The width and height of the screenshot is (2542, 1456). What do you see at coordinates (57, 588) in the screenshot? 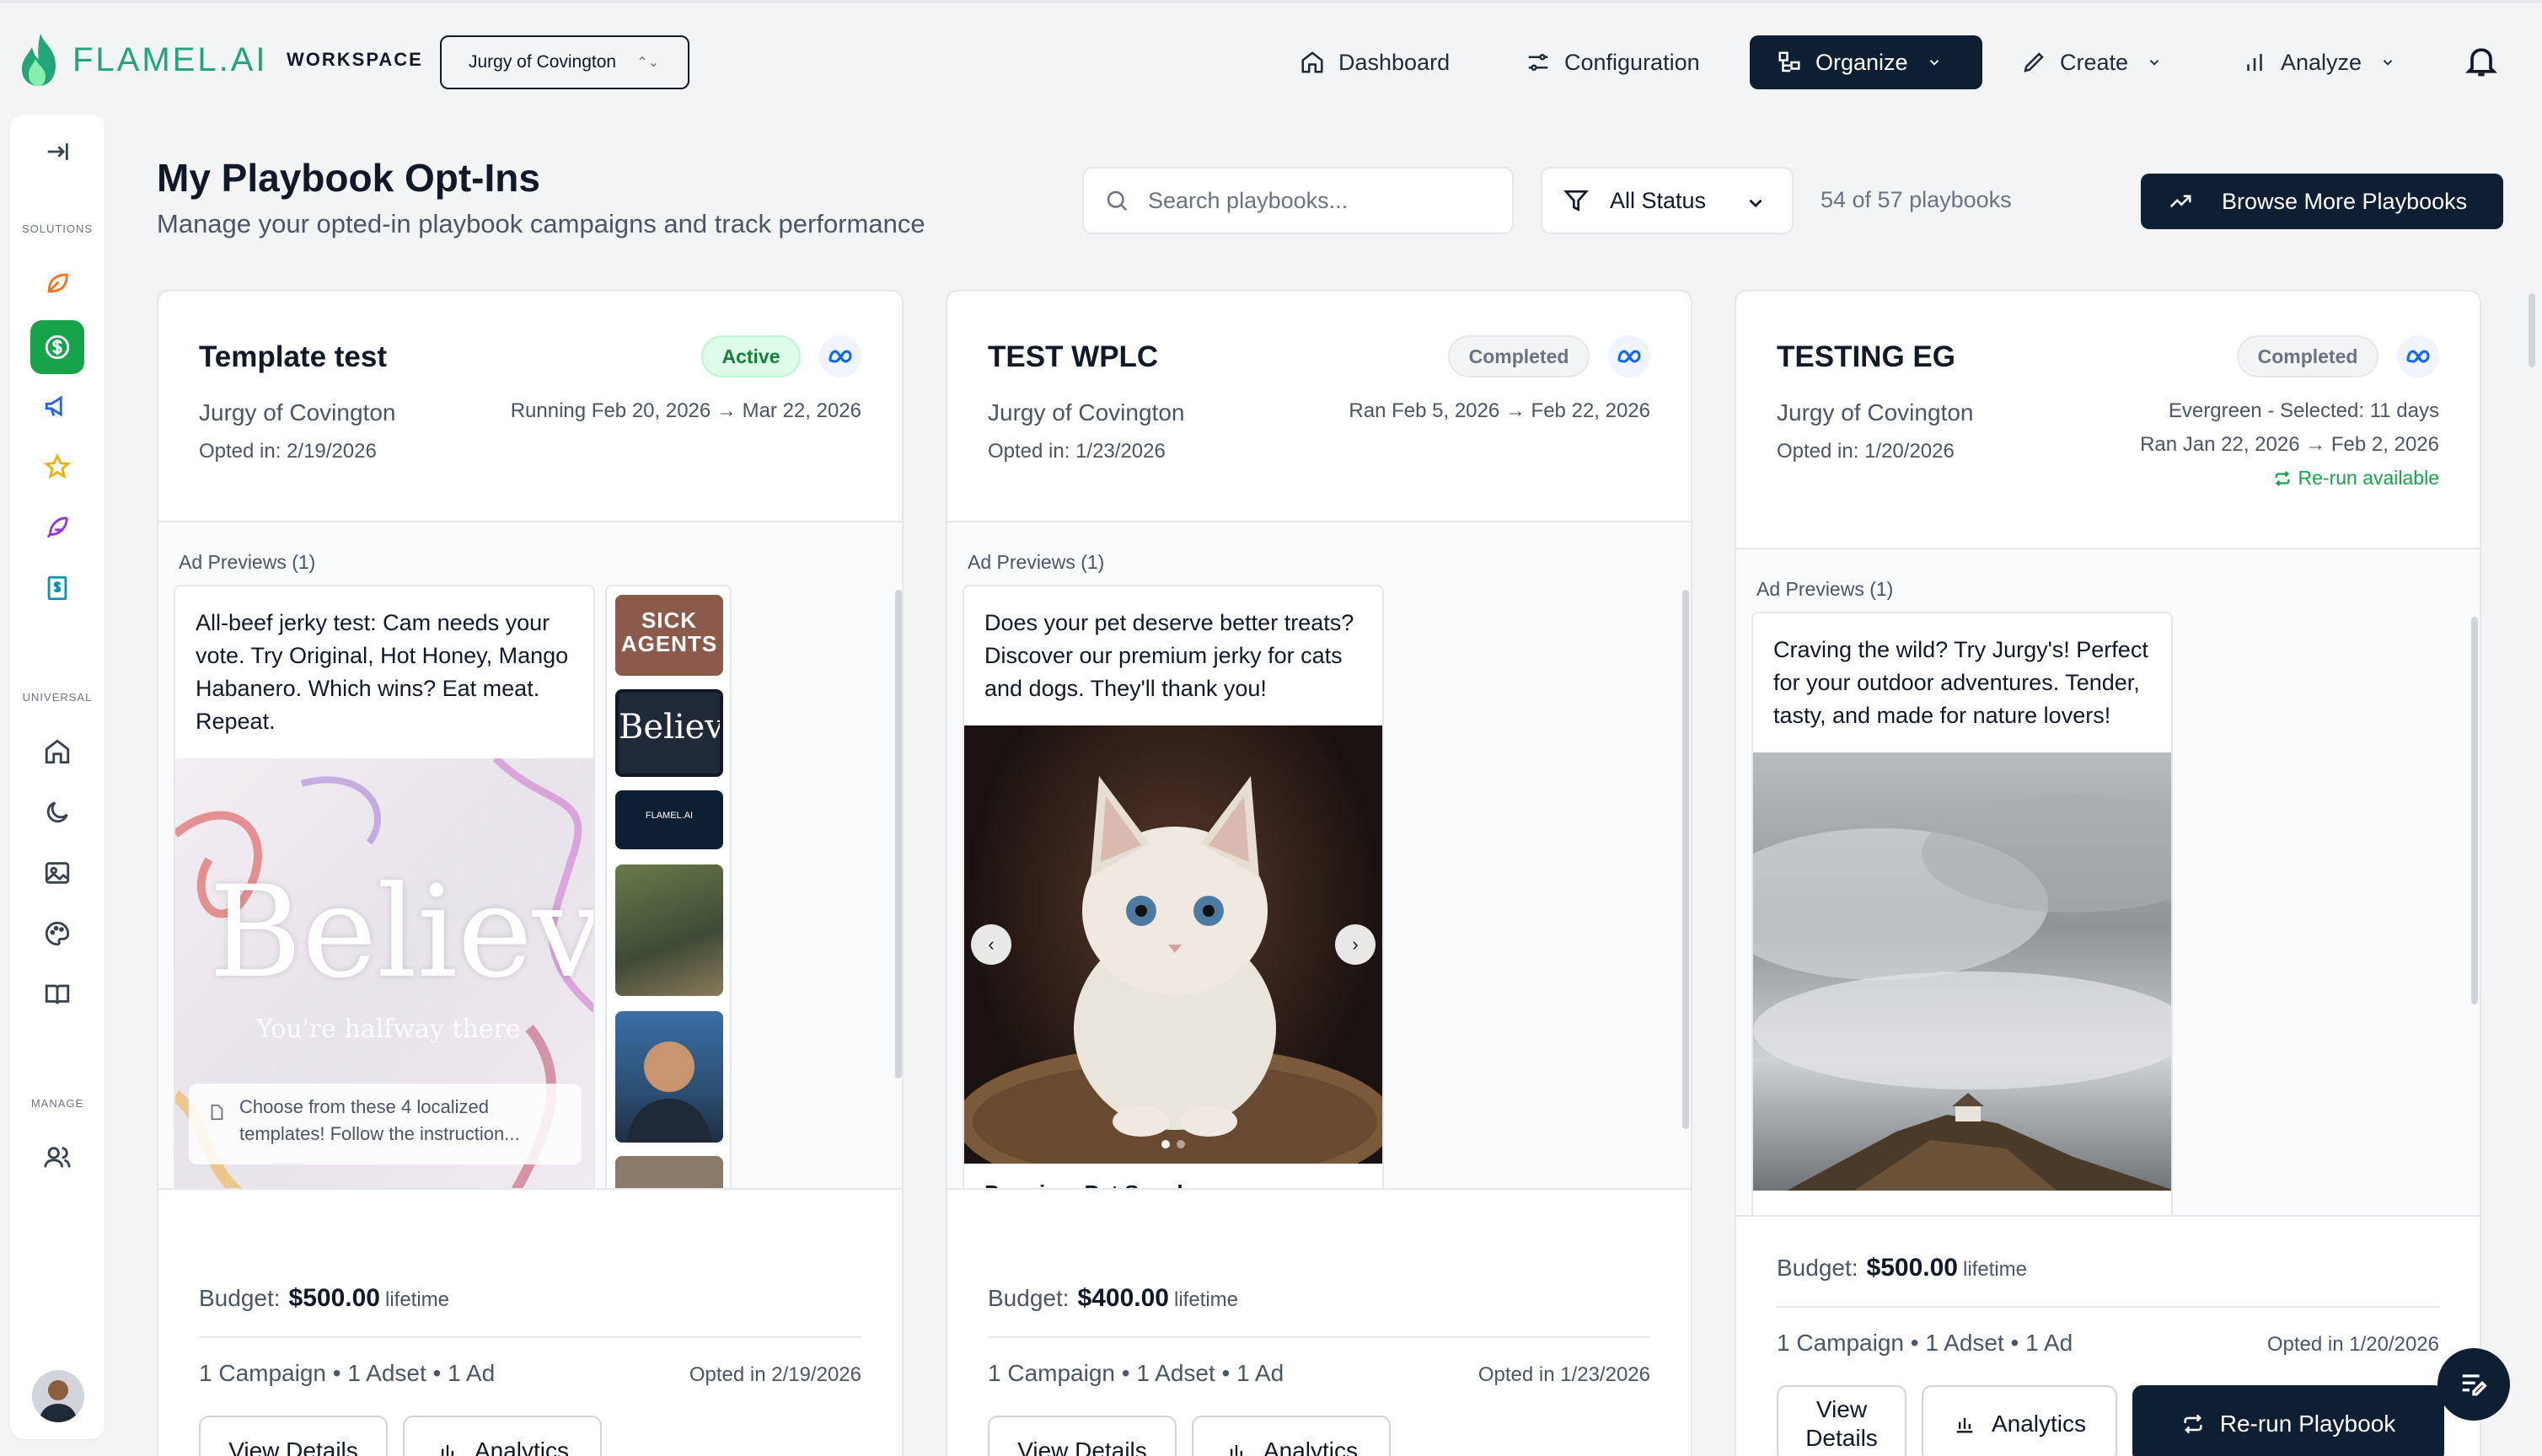
I see `sidebar-item-invoice` at bounding box center [57, 588].